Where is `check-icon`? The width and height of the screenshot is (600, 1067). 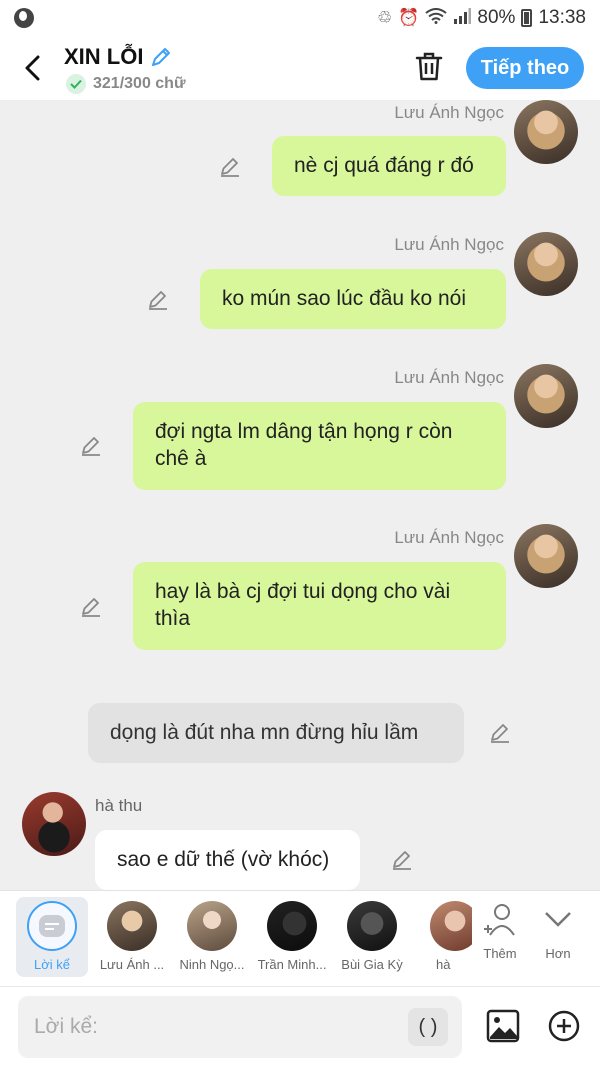
check-icon is located at coordinates (76, 84).